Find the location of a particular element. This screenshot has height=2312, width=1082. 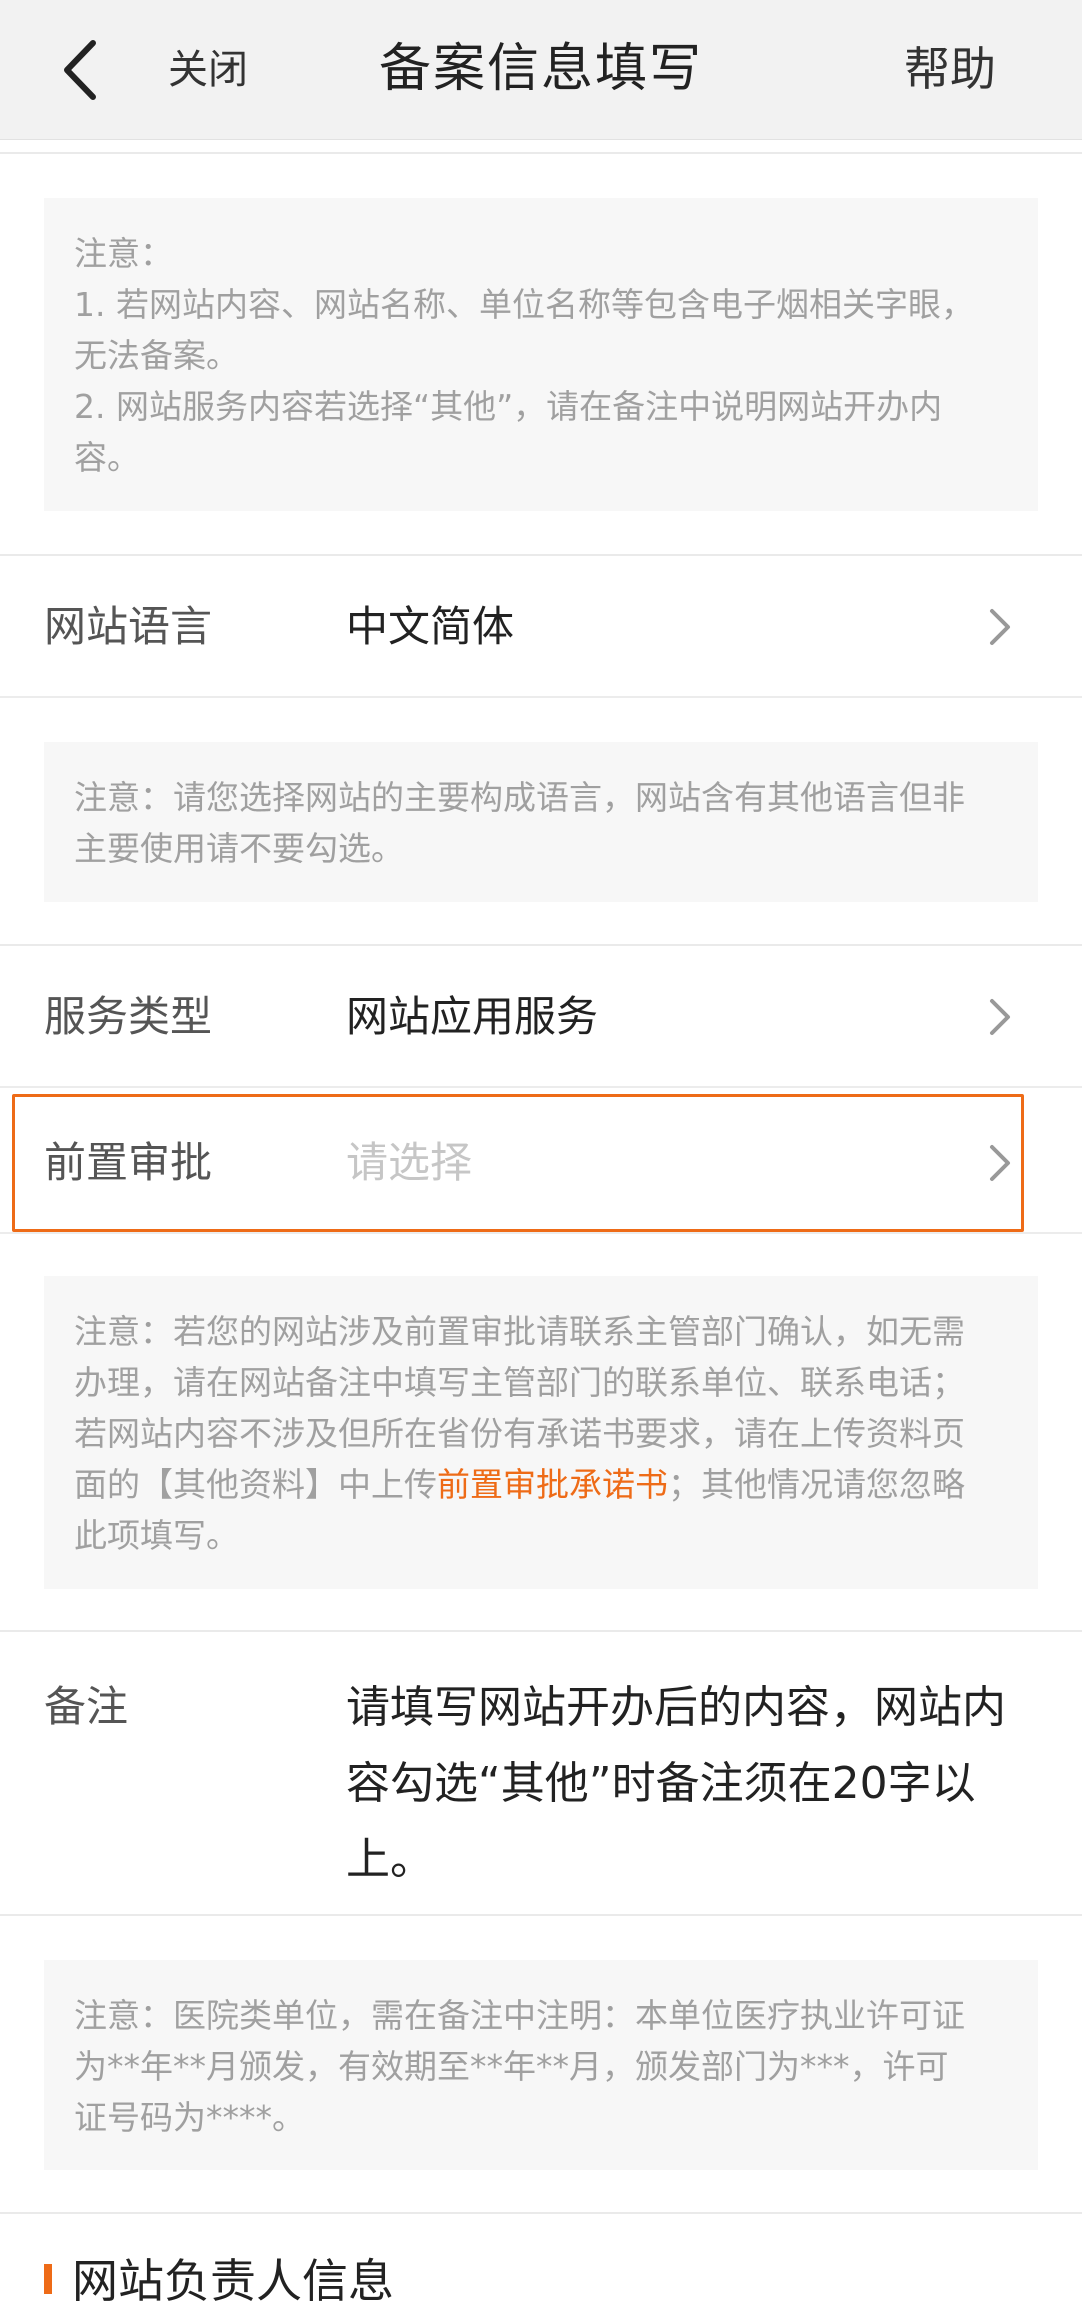

notice-line: 1. 若网站内容、网站名称、单位名称等包含电子烟相关字眼， is located at coordinates (524, 304).